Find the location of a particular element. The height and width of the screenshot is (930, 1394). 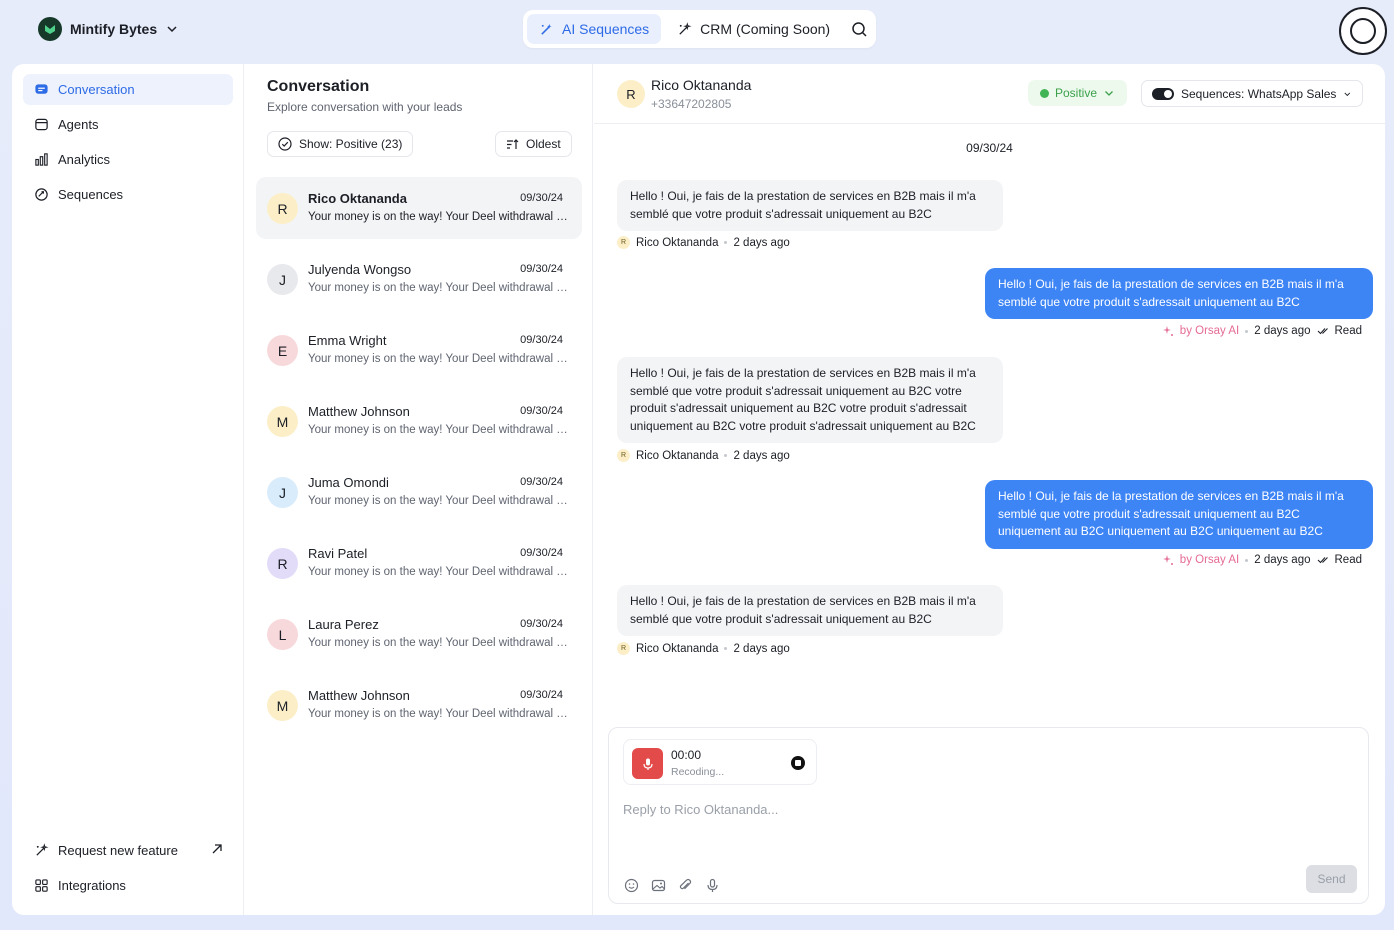

tab-ai-sequences: AI Sequences is located at coordinates (594, 29).